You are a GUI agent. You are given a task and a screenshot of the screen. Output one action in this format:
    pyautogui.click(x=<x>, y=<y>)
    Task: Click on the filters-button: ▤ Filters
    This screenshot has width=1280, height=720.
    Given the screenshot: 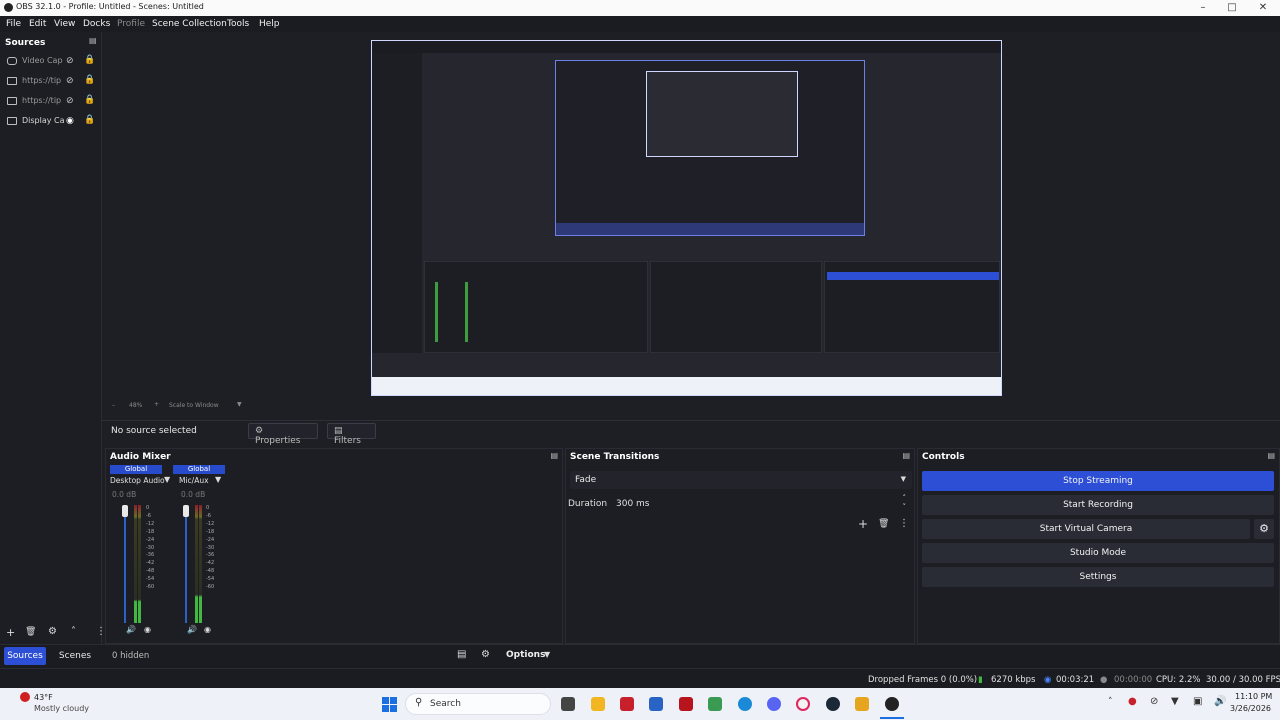 What is the action you would take?
    pyautogui.click(x=351, y=434)
    